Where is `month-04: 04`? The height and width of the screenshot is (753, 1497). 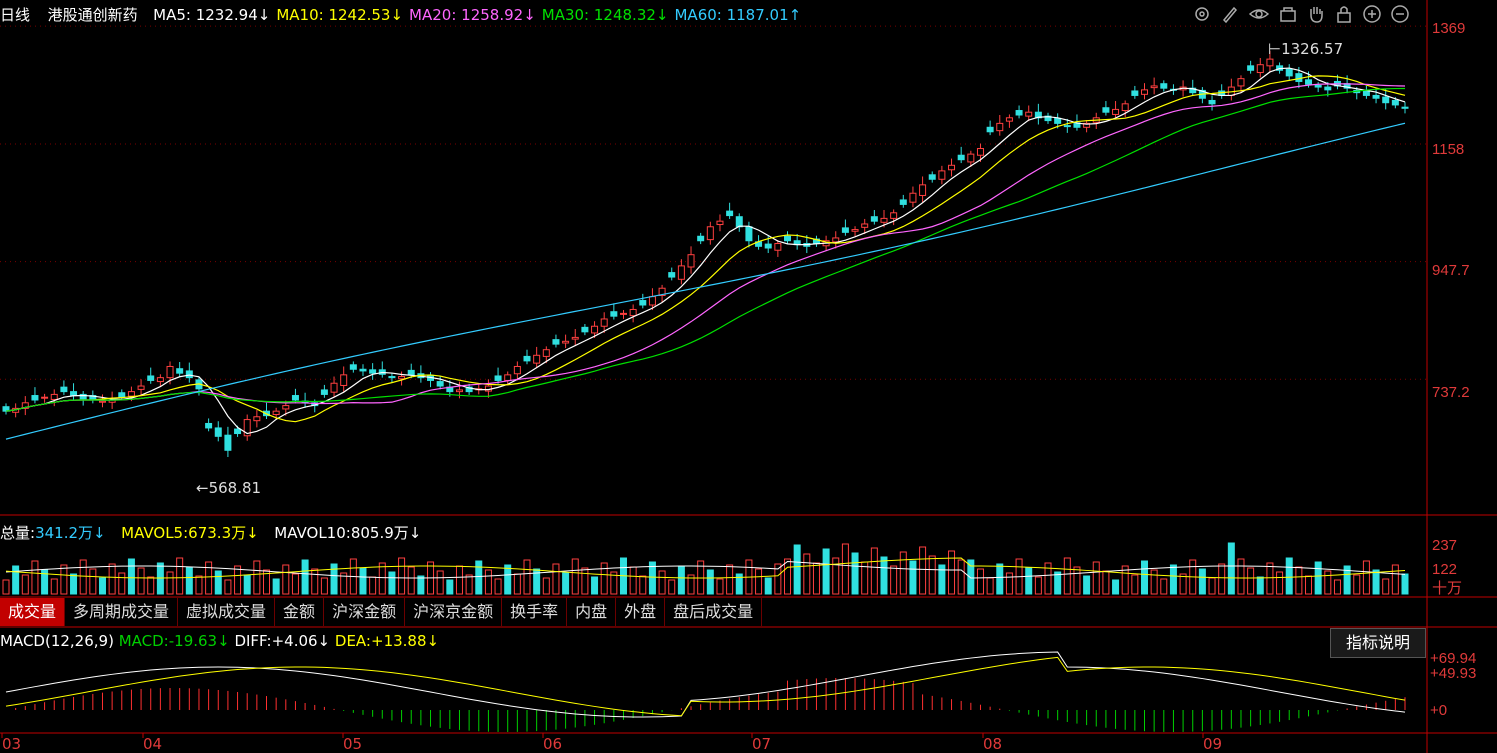
month-04: 04 is located at coordinates (153, 744).